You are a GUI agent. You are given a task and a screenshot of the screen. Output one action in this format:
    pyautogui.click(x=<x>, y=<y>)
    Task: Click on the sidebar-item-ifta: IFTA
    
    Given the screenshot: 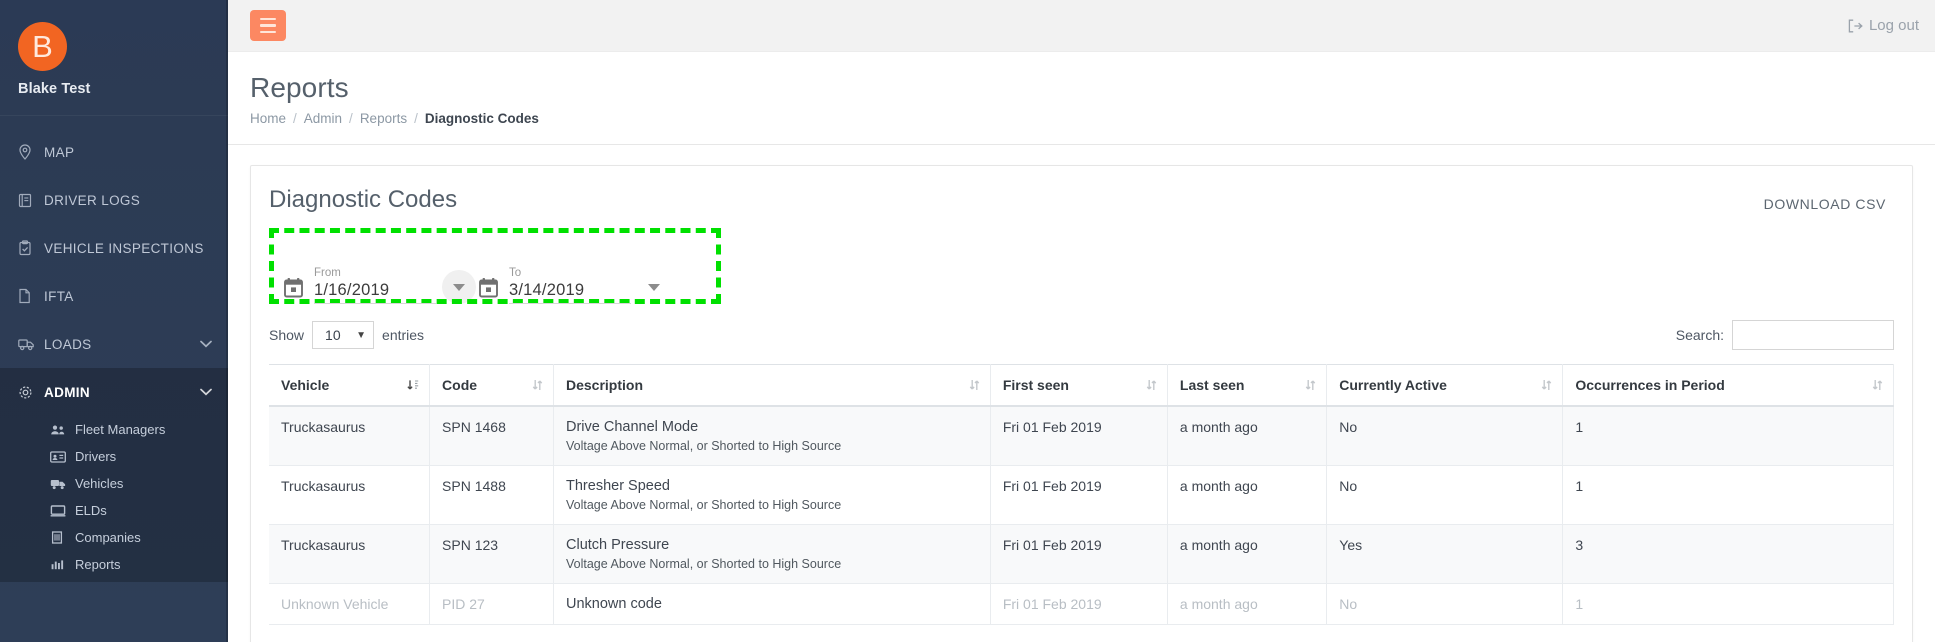 What is the action you would take?
    pyautogui.click(x=114, y=296)
    